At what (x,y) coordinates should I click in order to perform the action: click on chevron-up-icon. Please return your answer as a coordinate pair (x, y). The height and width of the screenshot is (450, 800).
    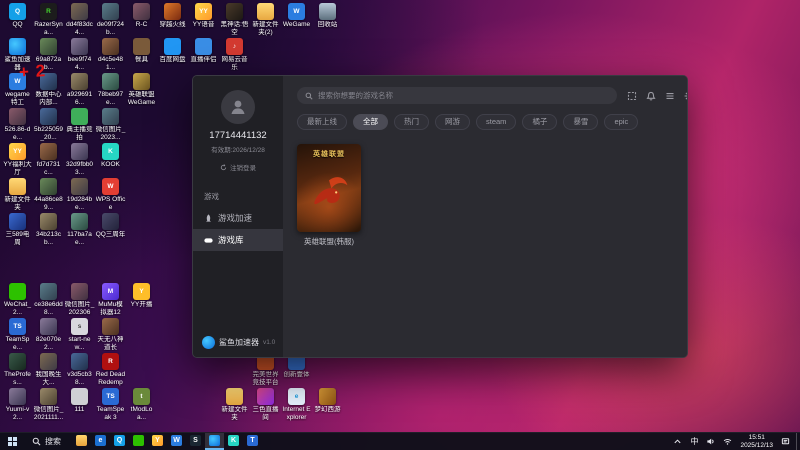
    Looking at the image, I should click on (677, 441).